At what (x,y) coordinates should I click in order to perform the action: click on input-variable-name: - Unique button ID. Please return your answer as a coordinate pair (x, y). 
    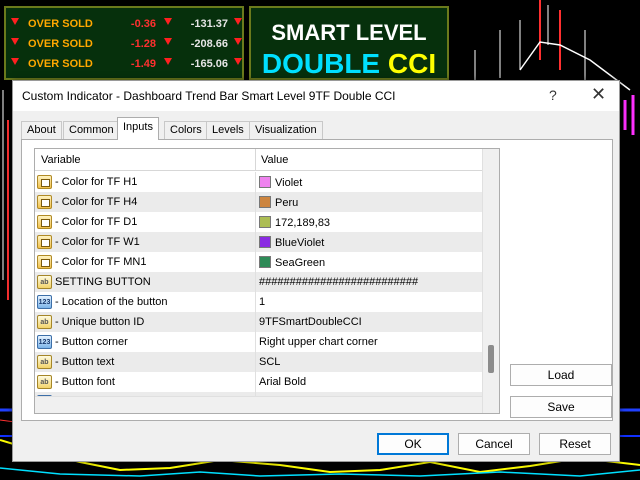
    Looking at the image, I should click on (100, 322).